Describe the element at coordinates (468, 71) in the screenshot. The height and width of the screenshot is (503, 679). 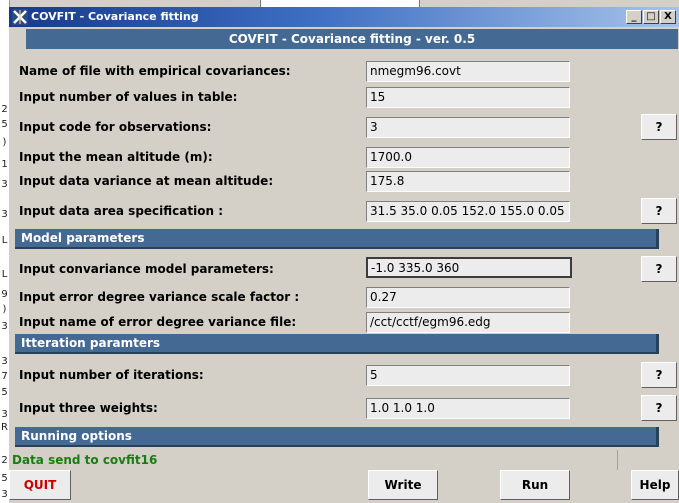
I see `empirical-file-input: nmegm96.covt` at that location.